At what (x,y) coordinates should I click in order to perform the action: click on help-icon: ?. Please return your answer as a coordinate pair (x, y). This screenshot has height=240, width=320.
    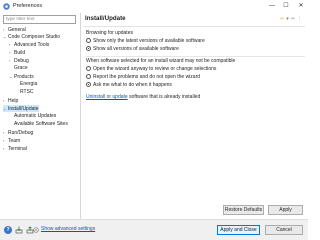
    Looking at the image, I should click on (8, 230).